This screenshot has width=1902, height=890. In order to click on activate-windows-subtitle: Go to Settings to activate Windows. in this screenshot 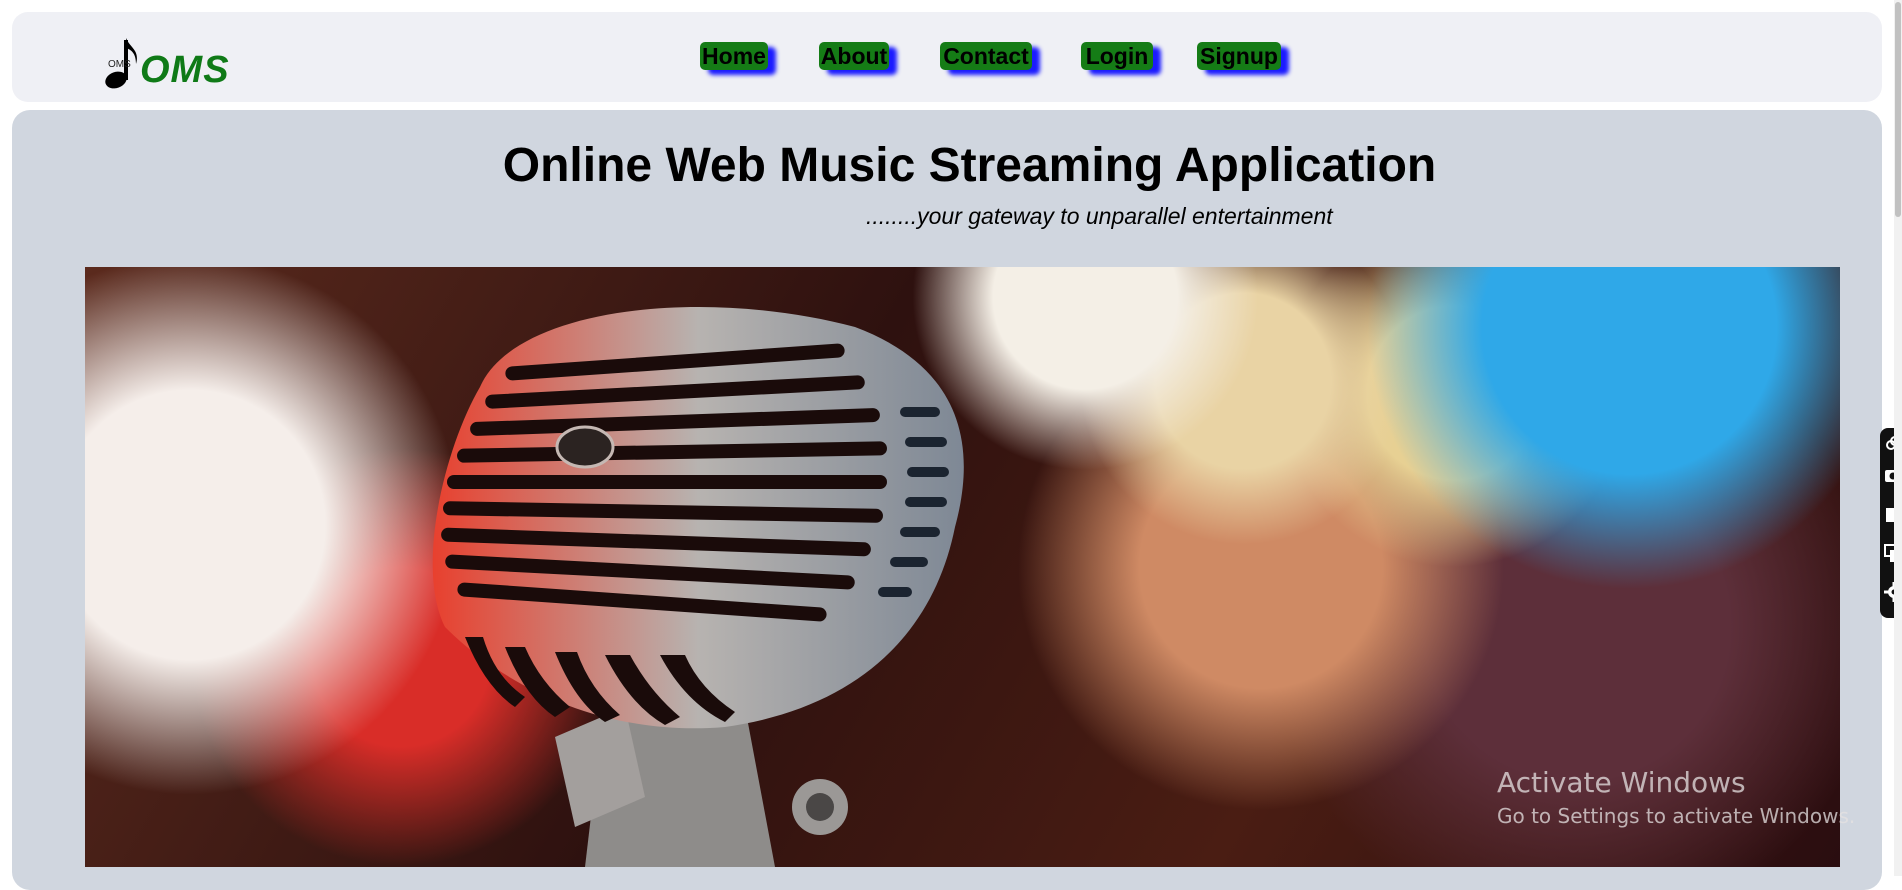, I will do `click(1676, 816)`.